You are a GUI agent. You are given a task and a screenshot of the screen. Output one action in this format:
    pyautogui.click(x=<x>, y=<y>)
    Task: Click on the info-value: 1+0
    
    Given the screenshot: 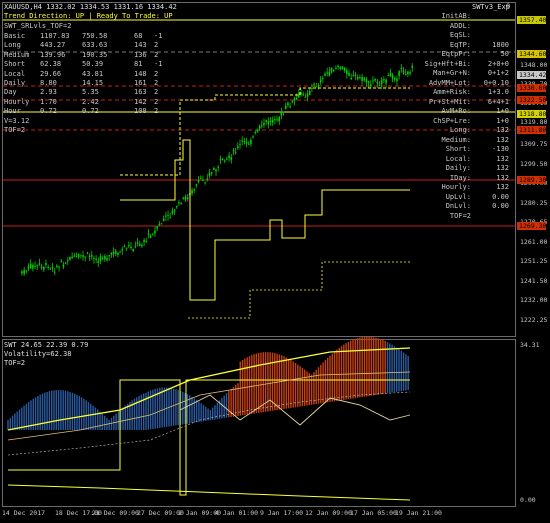 What is the action you would take?
    pyautogui.click(x=502, y=120)
    